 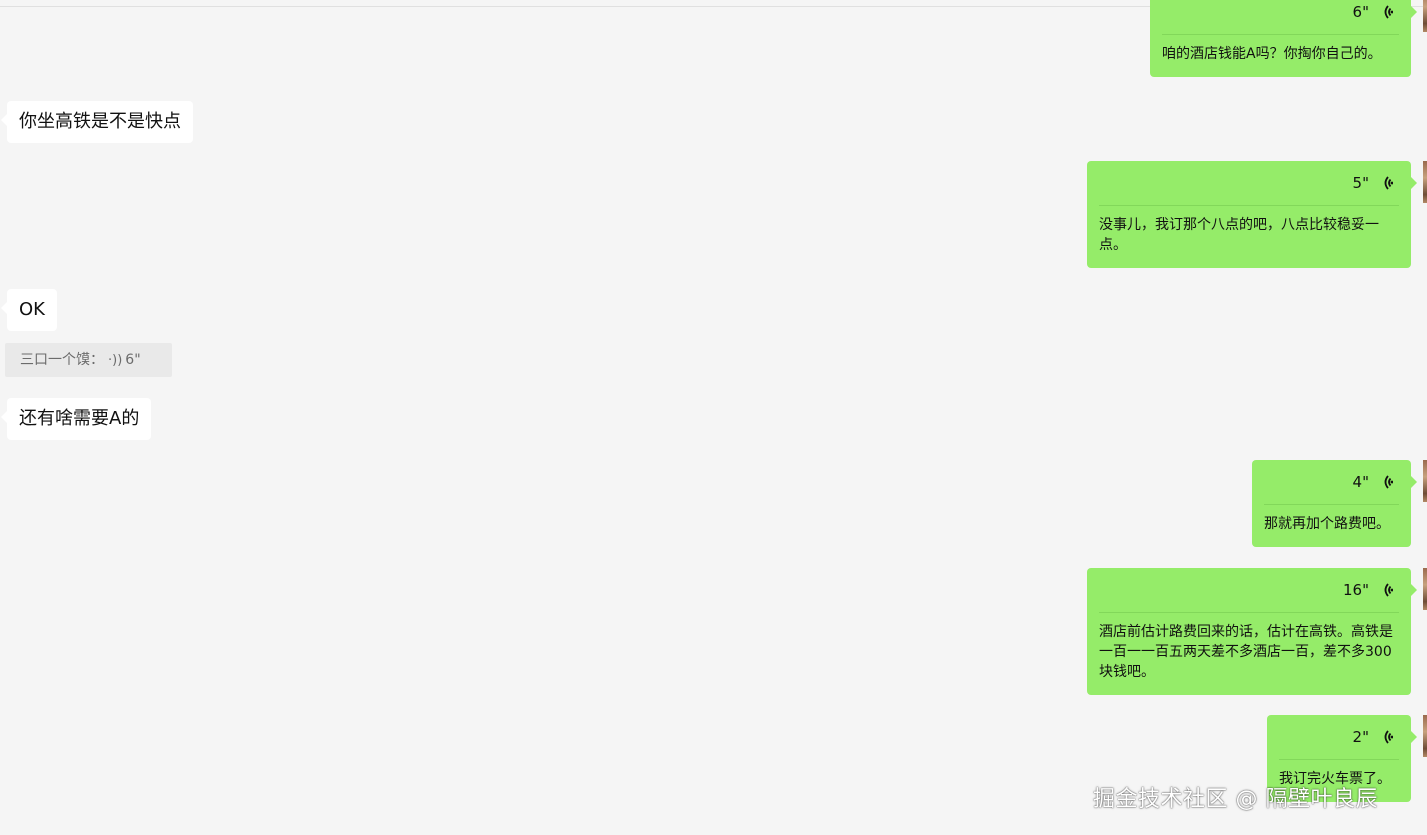 I want to click on incoming-text-message: 你坐高铁是不是快点, so click(x=97, y=122).